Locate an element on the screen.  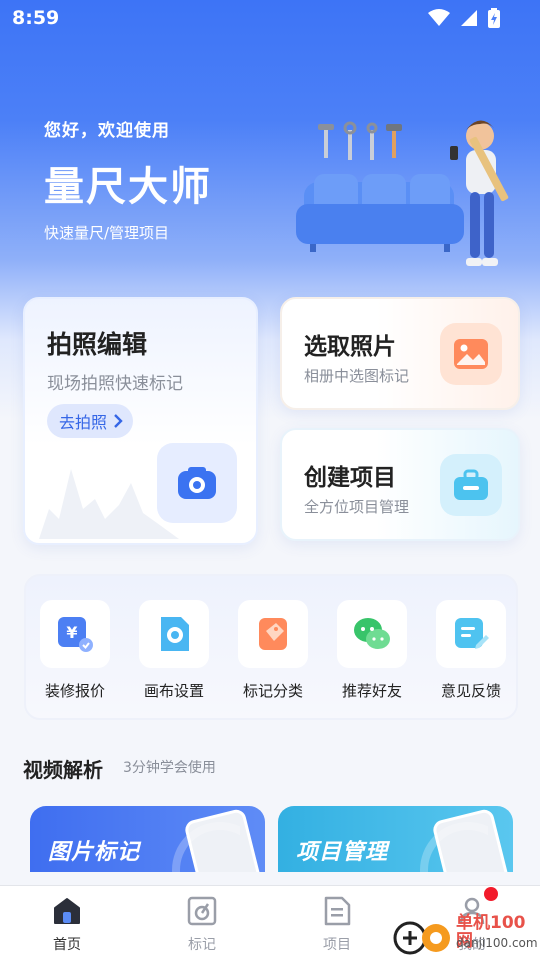
camera-icon is located at coordinates (197, 483).